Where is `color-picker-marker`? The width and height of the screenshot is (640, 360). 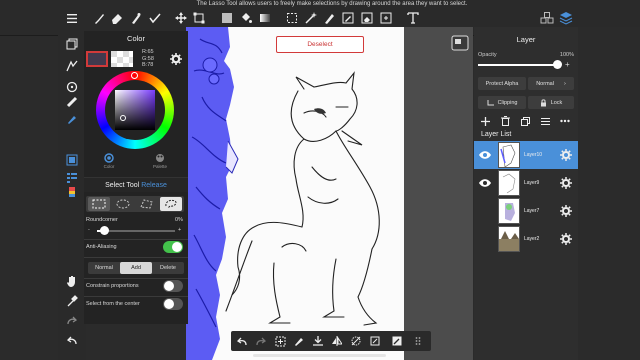
color-picker-marker is located at coordinates (123, 118).